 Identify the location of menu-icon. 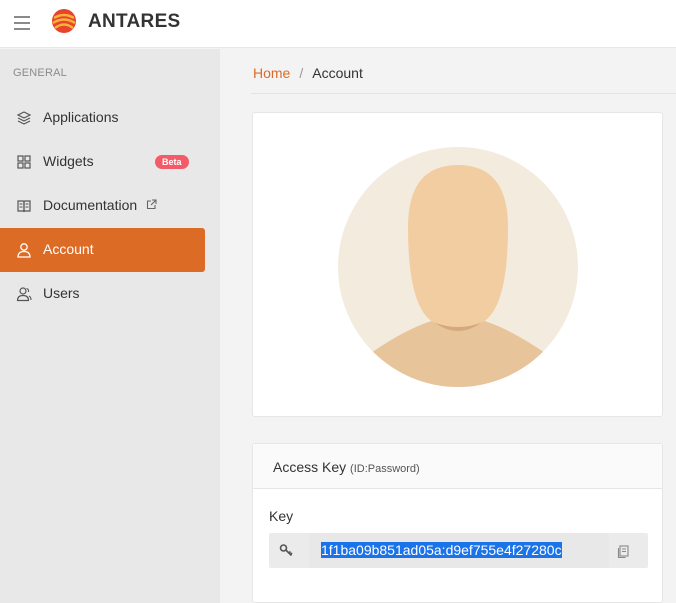
(22, 23).